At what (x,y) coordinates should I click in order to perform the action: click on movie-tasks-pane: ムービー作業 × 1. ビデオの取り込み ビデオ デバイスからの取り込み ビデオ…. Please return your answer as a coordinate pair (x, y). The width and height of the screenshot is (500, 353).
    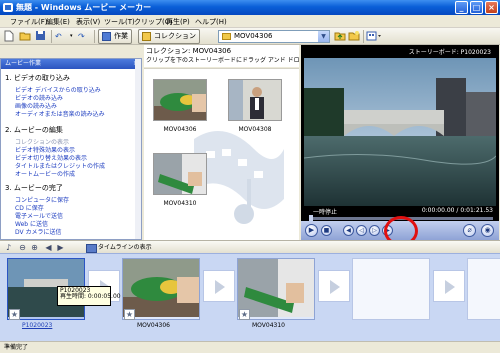
    Looking at the image, I should click on (71, 149).